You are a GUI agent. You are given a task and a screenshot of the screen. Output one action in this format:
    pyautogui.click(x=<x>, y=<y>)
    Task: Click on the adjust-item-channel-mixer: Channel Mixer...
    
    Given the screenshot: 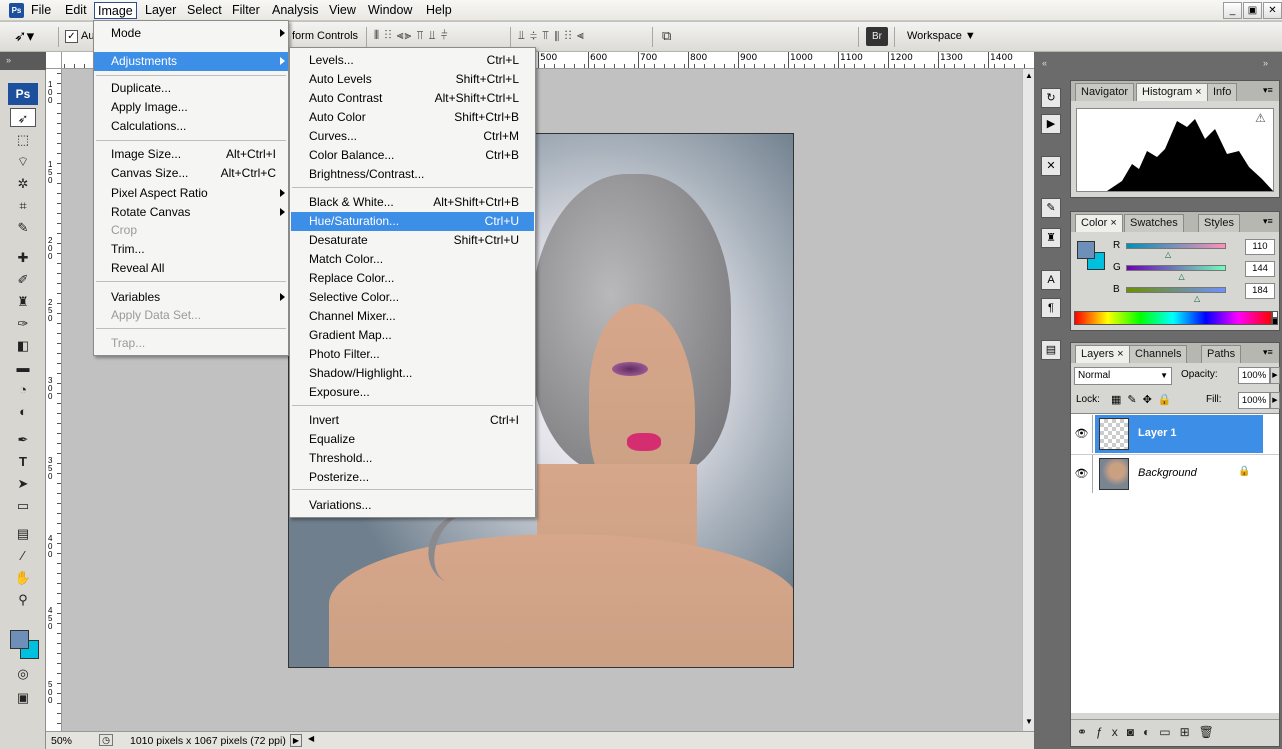 What is the action you would take?
    pyautogui.click(x=412, y=316)
    